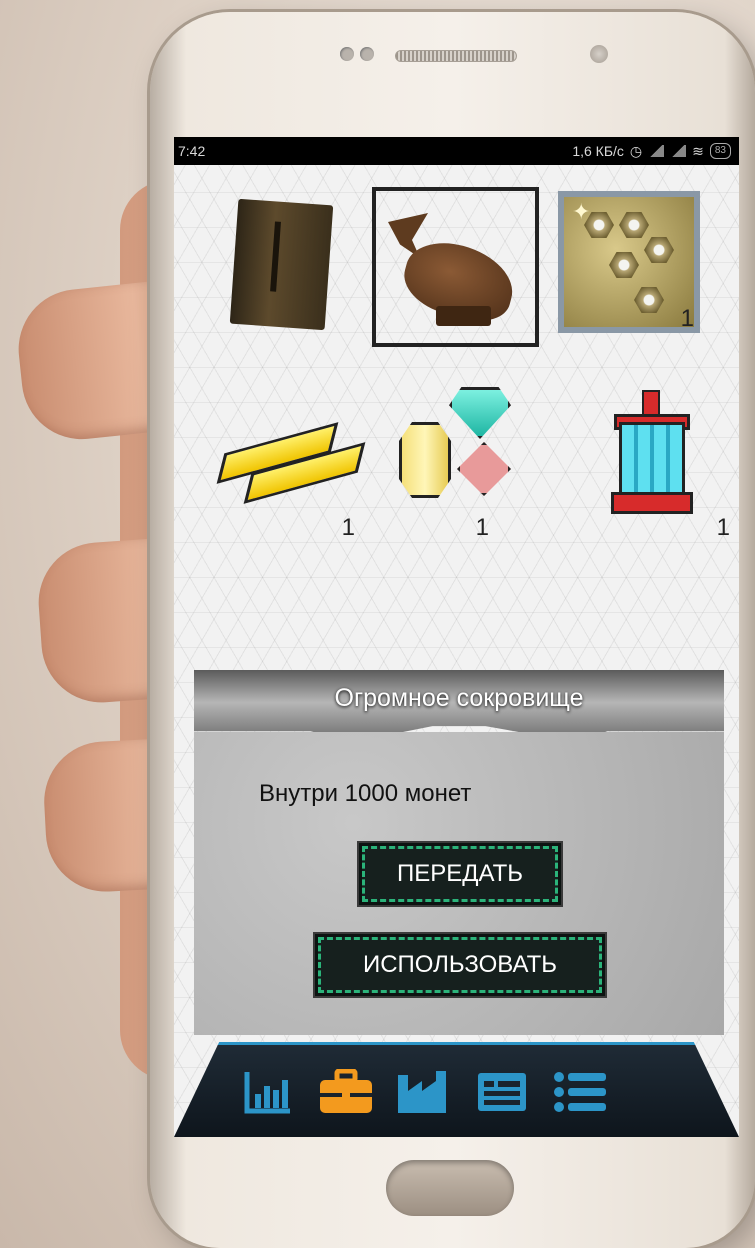 This screenshot has width=755, height=1248. Describe the element at coordinates (268, 1092) in the screenshot. I see `chart-icon` at that location.